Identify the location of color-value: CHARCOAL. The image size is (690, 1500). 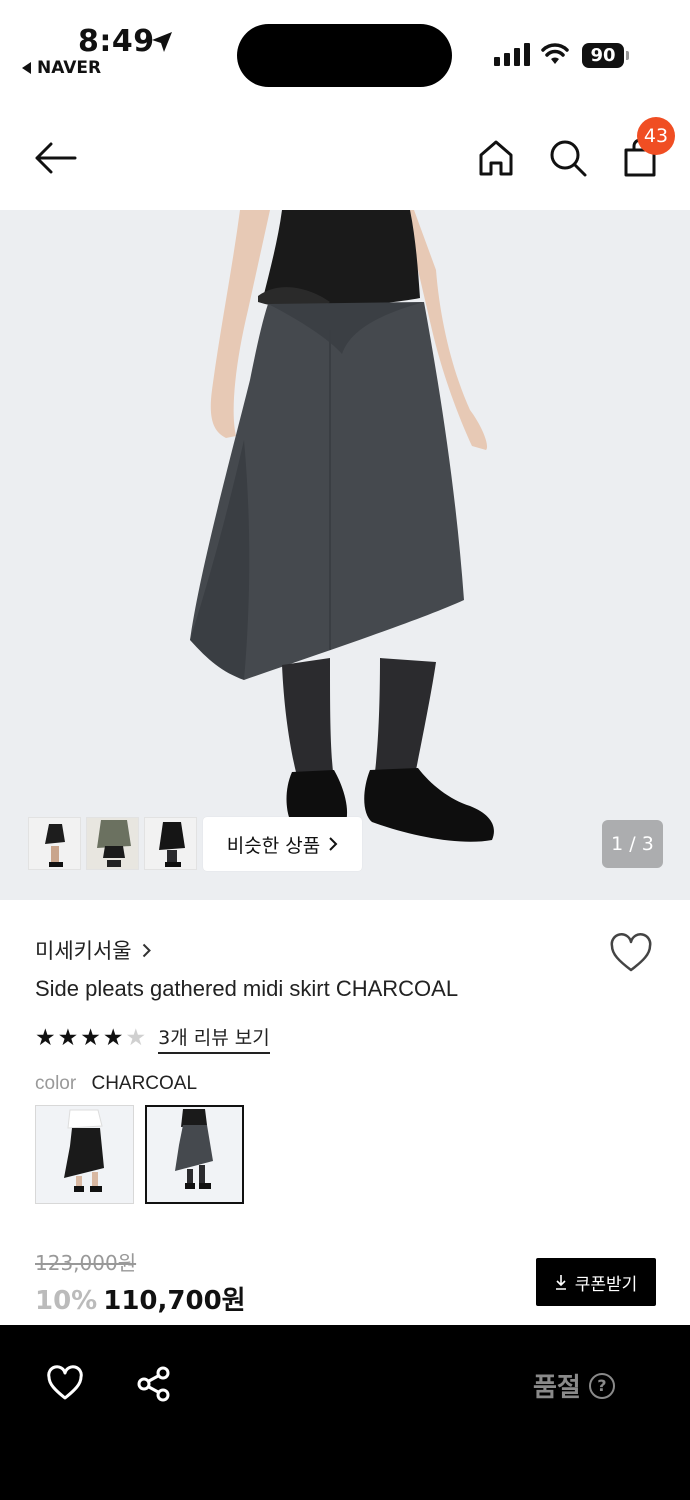
(144, 1083).